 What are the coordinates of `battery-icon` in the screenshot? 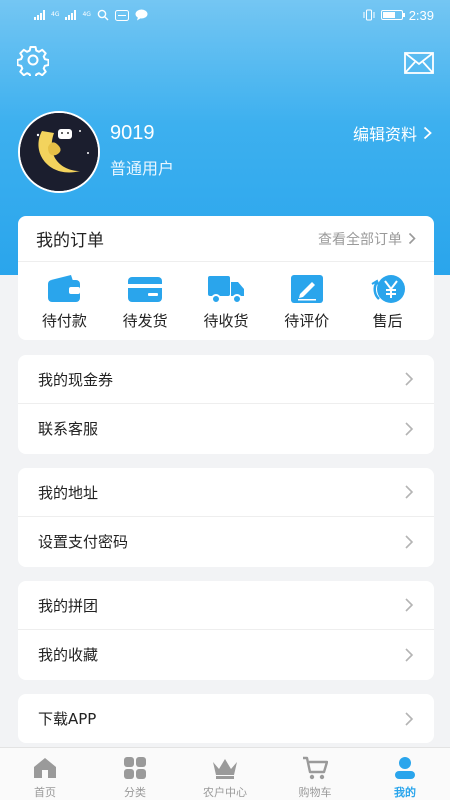 It's located at (392, 15).